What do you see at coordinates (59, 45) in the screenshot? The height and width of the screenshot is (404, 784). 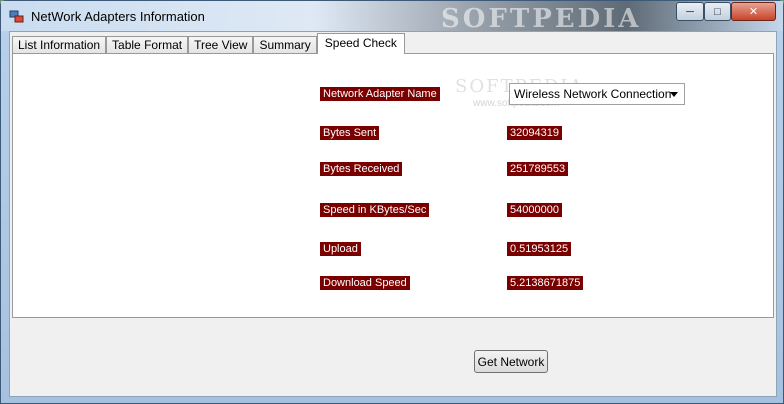 I see `tab-list-information: List Information` at bounding box center [59, 45].